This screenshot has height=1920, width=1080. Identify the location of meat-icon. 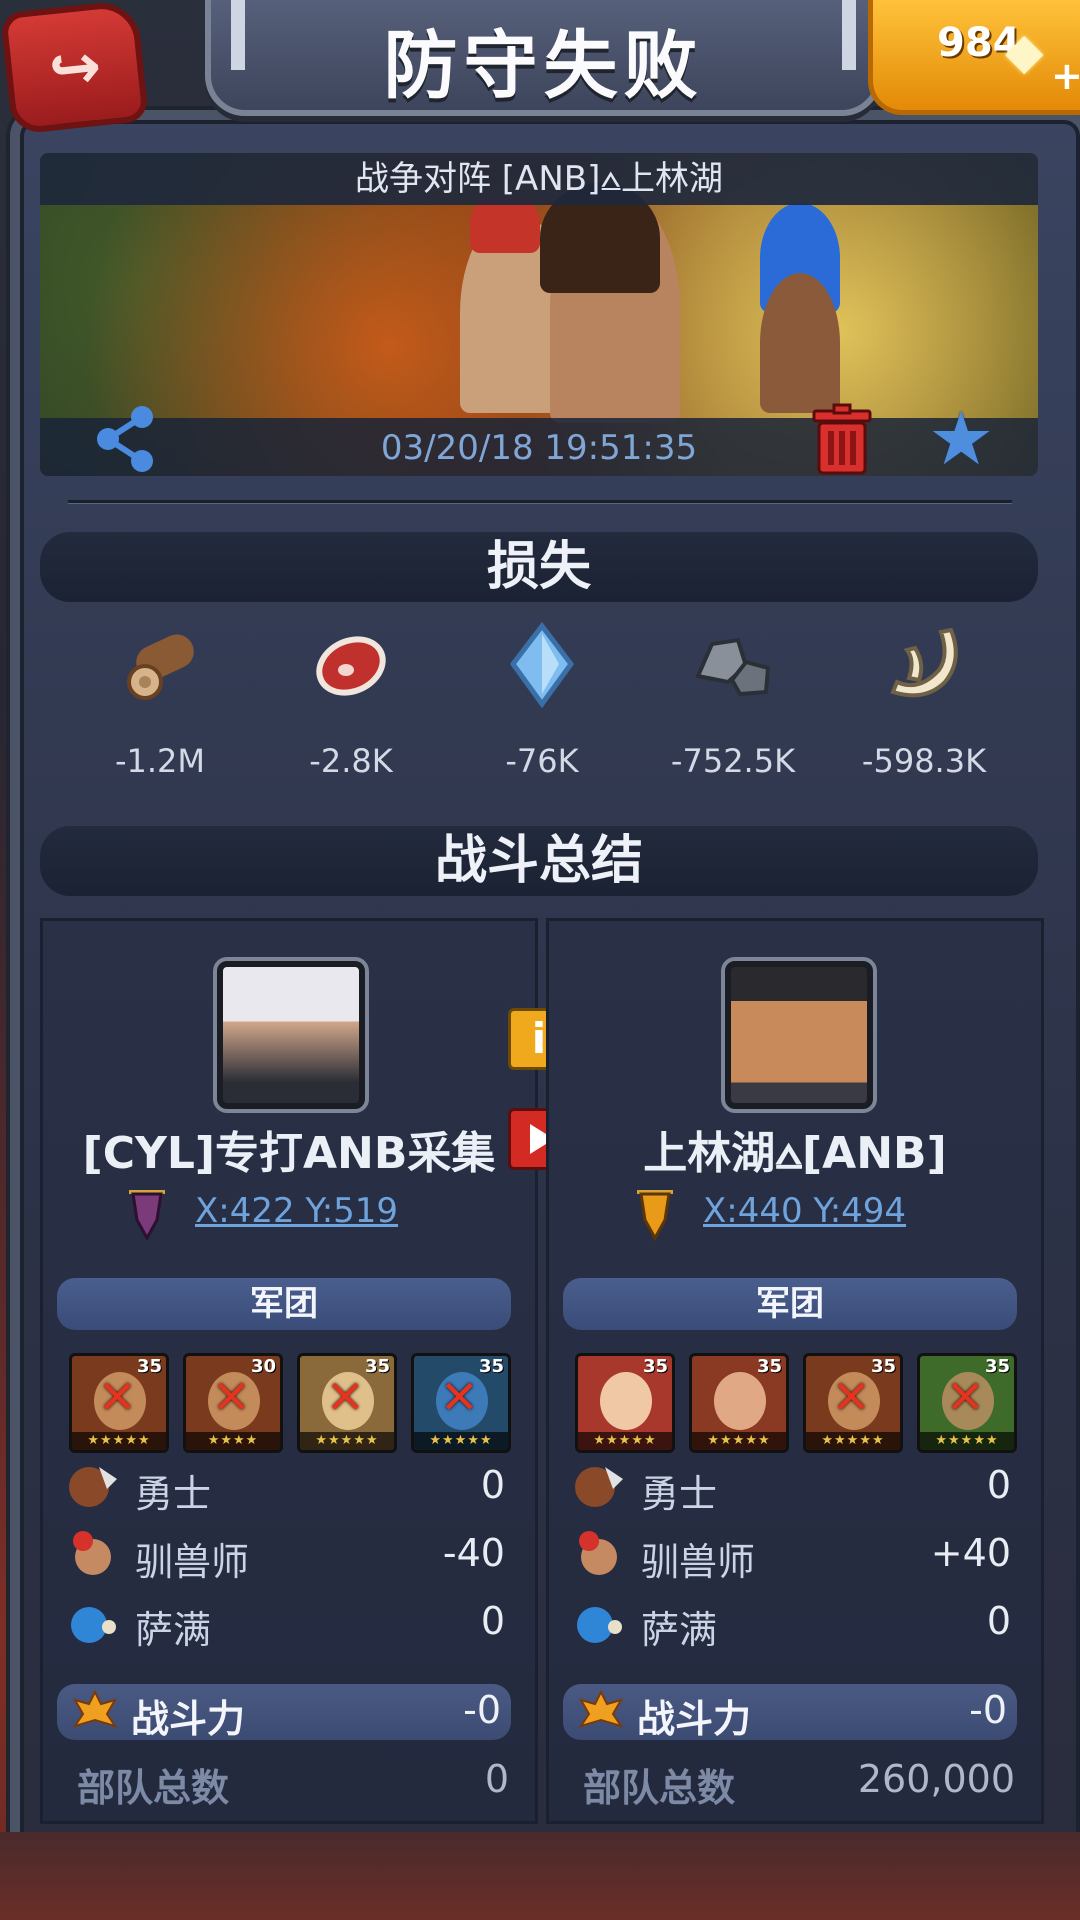
(351, 666).